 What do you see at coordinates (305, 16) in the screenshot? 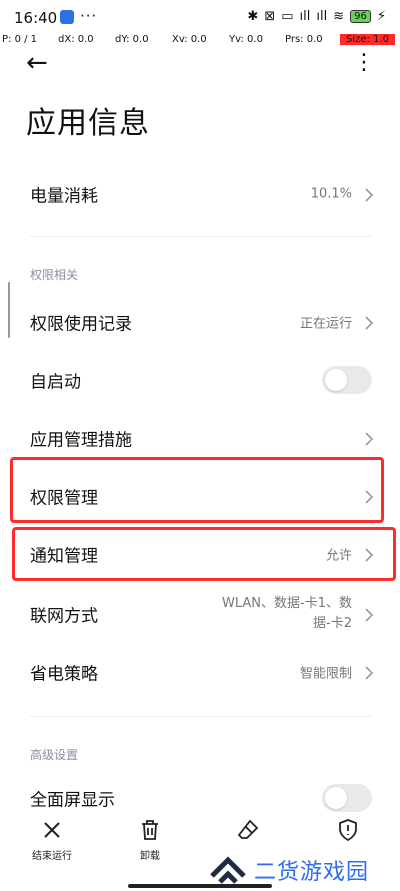
I see `signal-icon: ıll` at bounding box center [305, 16].